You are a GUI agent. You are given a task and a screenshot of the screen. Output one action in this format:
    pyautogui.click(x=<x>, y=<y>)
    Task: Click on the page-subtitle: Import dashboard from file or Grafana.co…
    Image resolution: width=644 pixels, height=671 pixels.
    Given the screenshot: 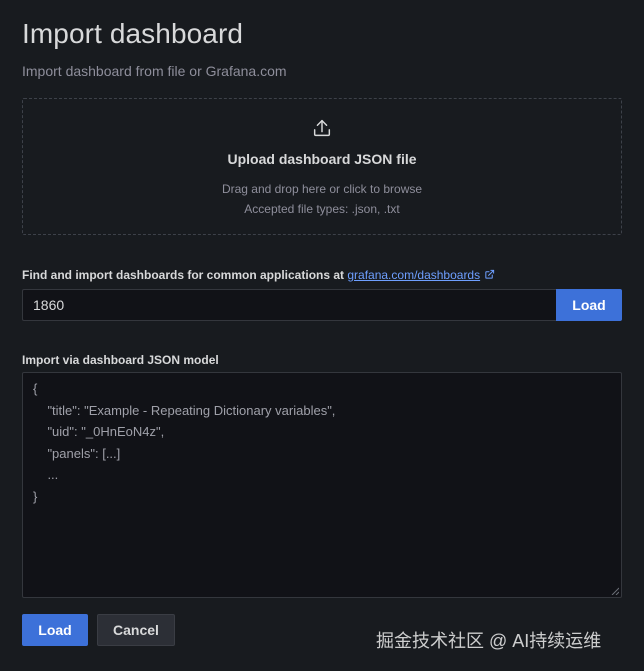 What is the action you would take?
    pyautogui.click(x=154, y=71)
    